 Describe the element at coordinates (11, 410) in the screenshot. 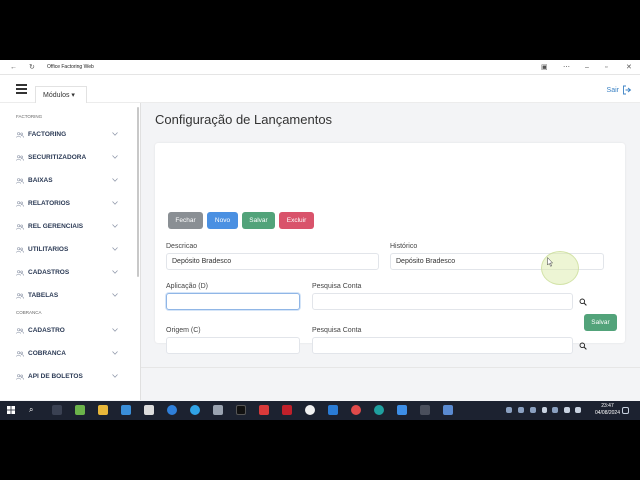

I see `windows-start-icon` at that location.